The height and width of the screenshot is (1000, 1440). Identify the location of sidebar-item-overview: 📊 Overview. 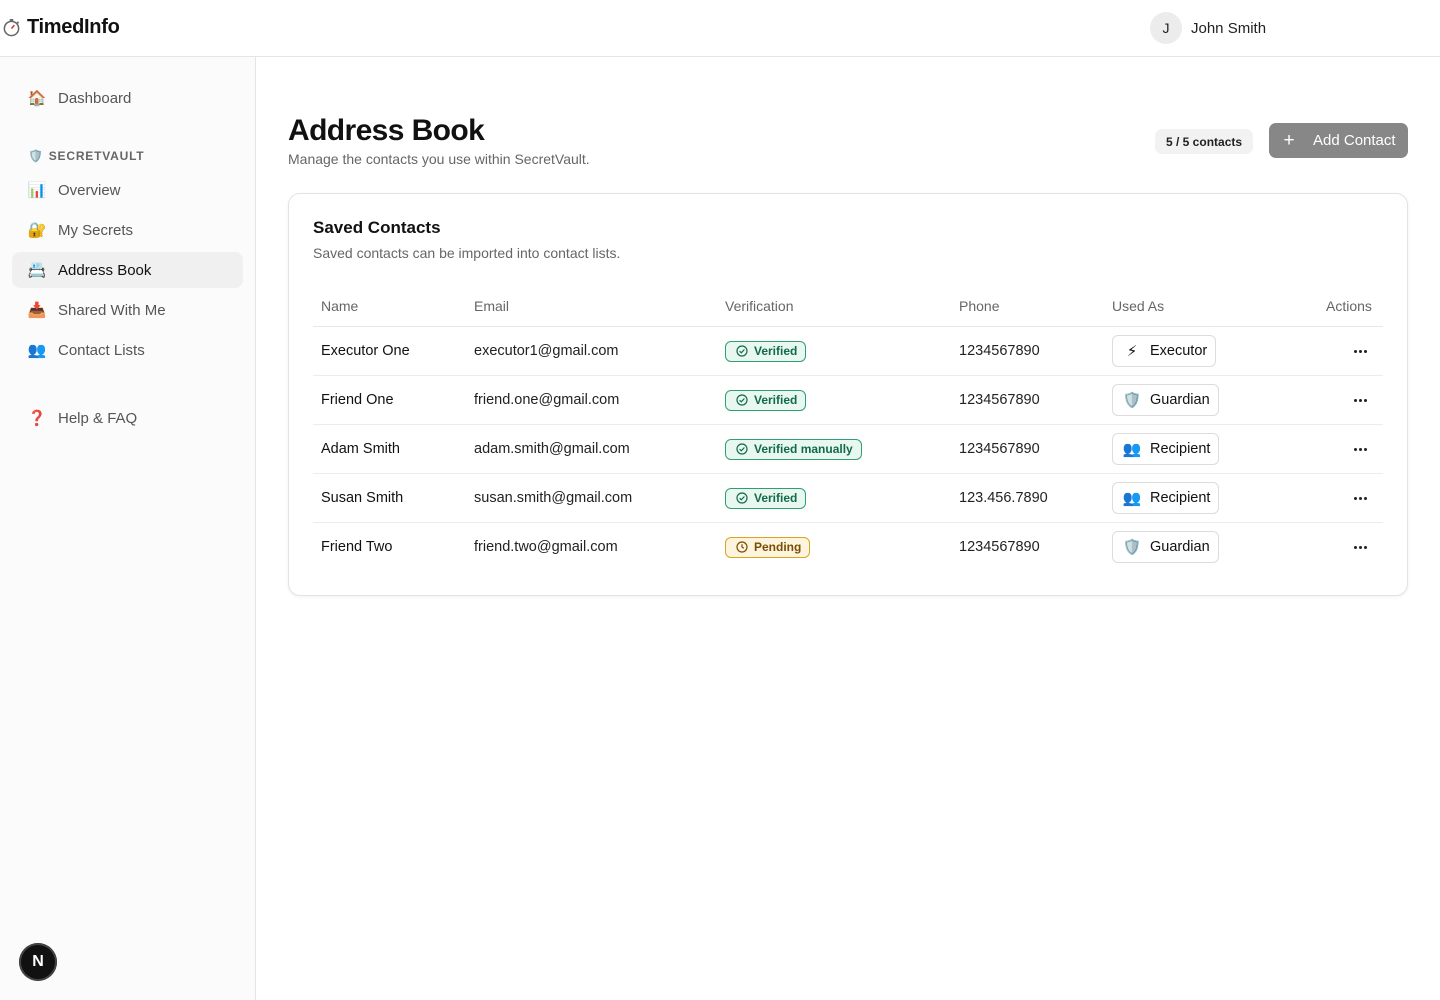
(127, 190).